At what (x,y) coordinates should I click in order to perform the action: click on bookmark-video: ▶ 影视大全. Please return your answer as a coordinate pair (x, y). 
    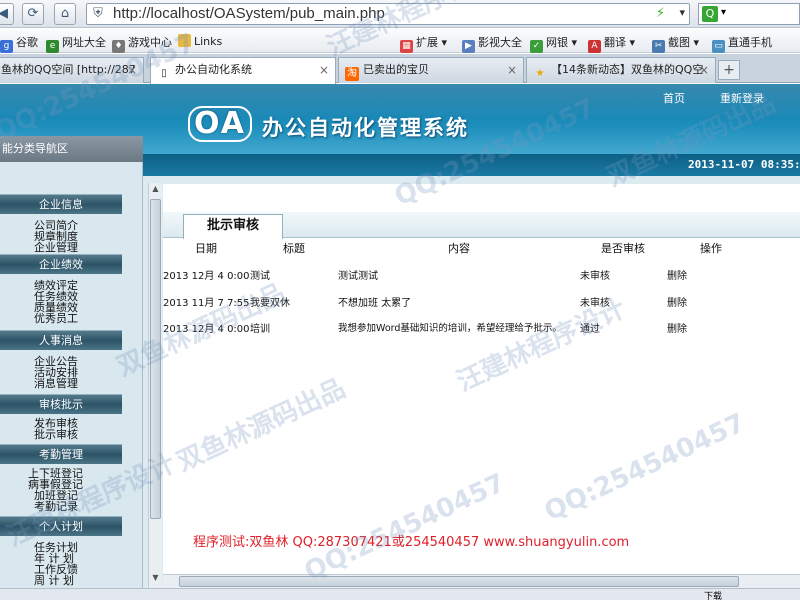
    Looking at the image, I should click on (492, 43).